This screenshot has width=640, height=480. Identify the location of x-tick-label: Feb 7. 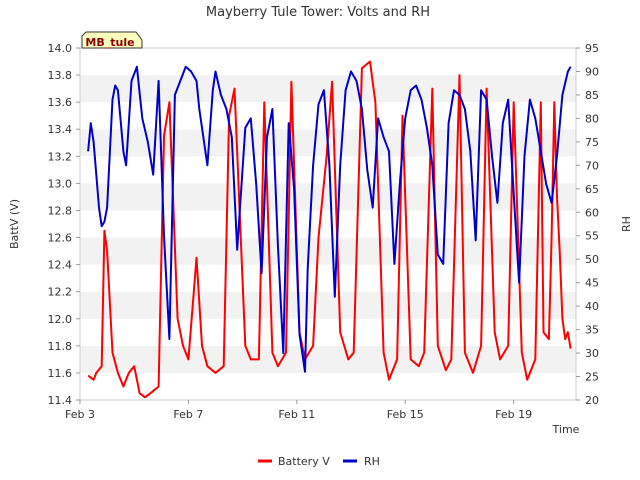
(188, 414).